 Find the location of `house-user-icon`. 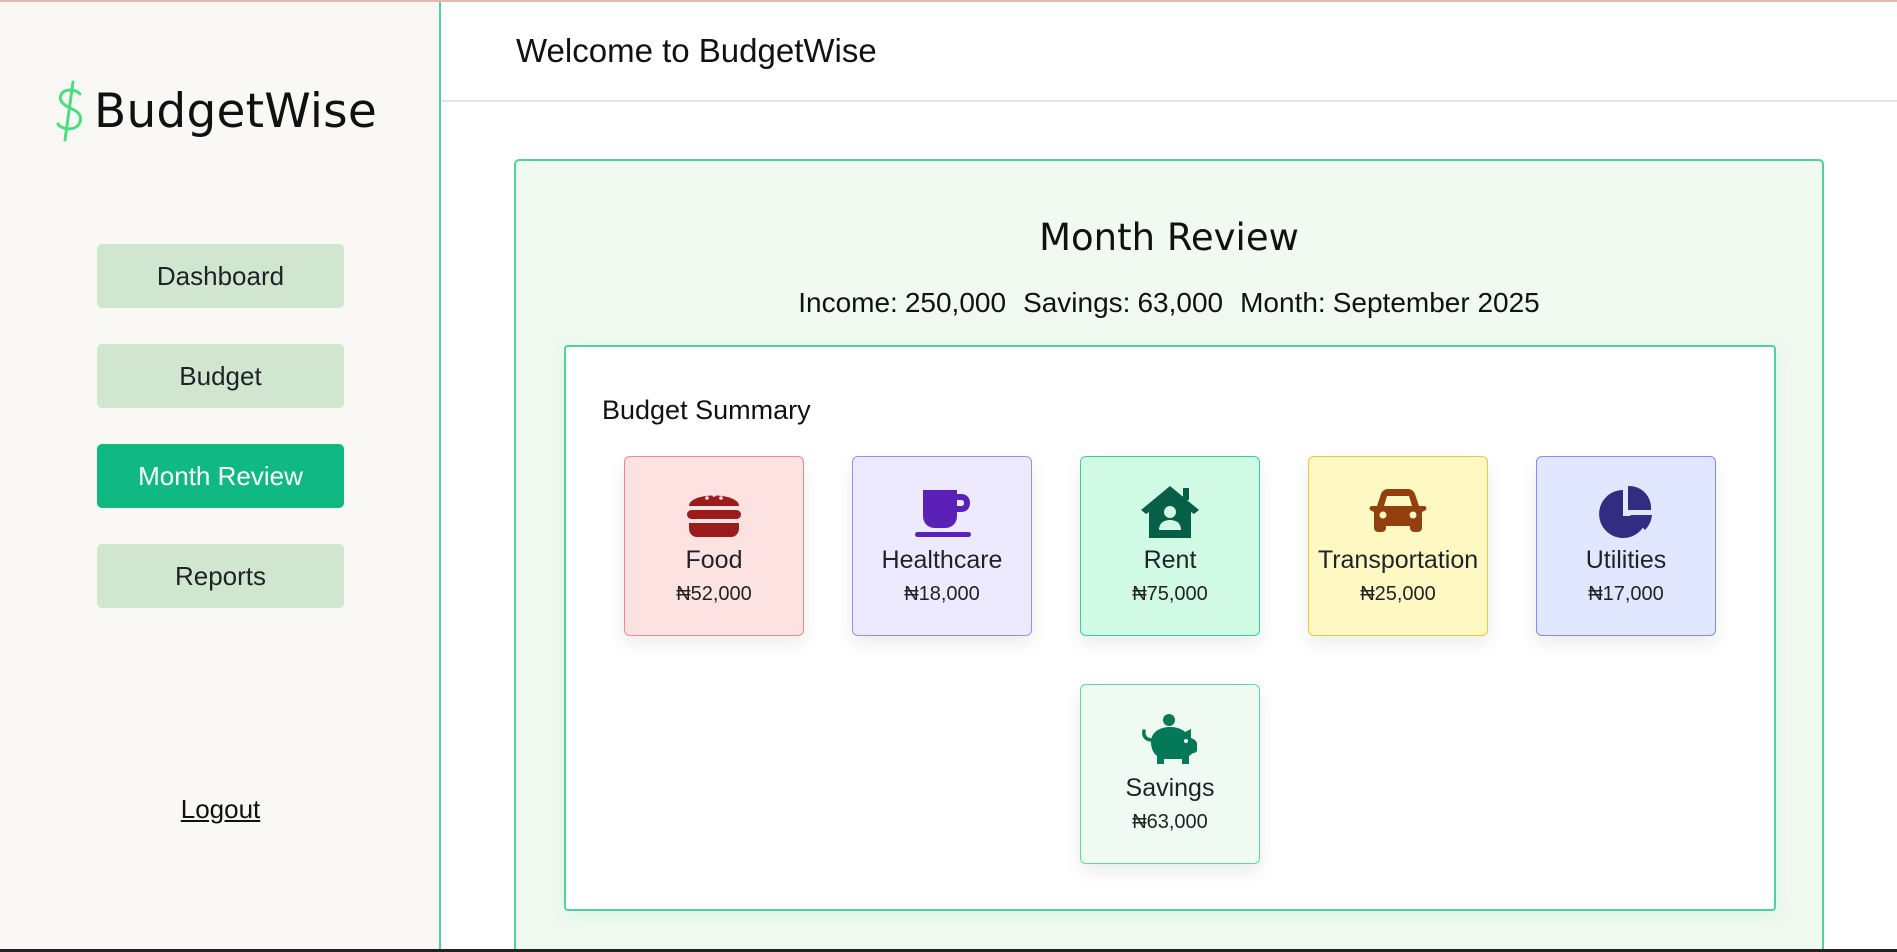

house-user-icon is located at coordinates (1170, 512).